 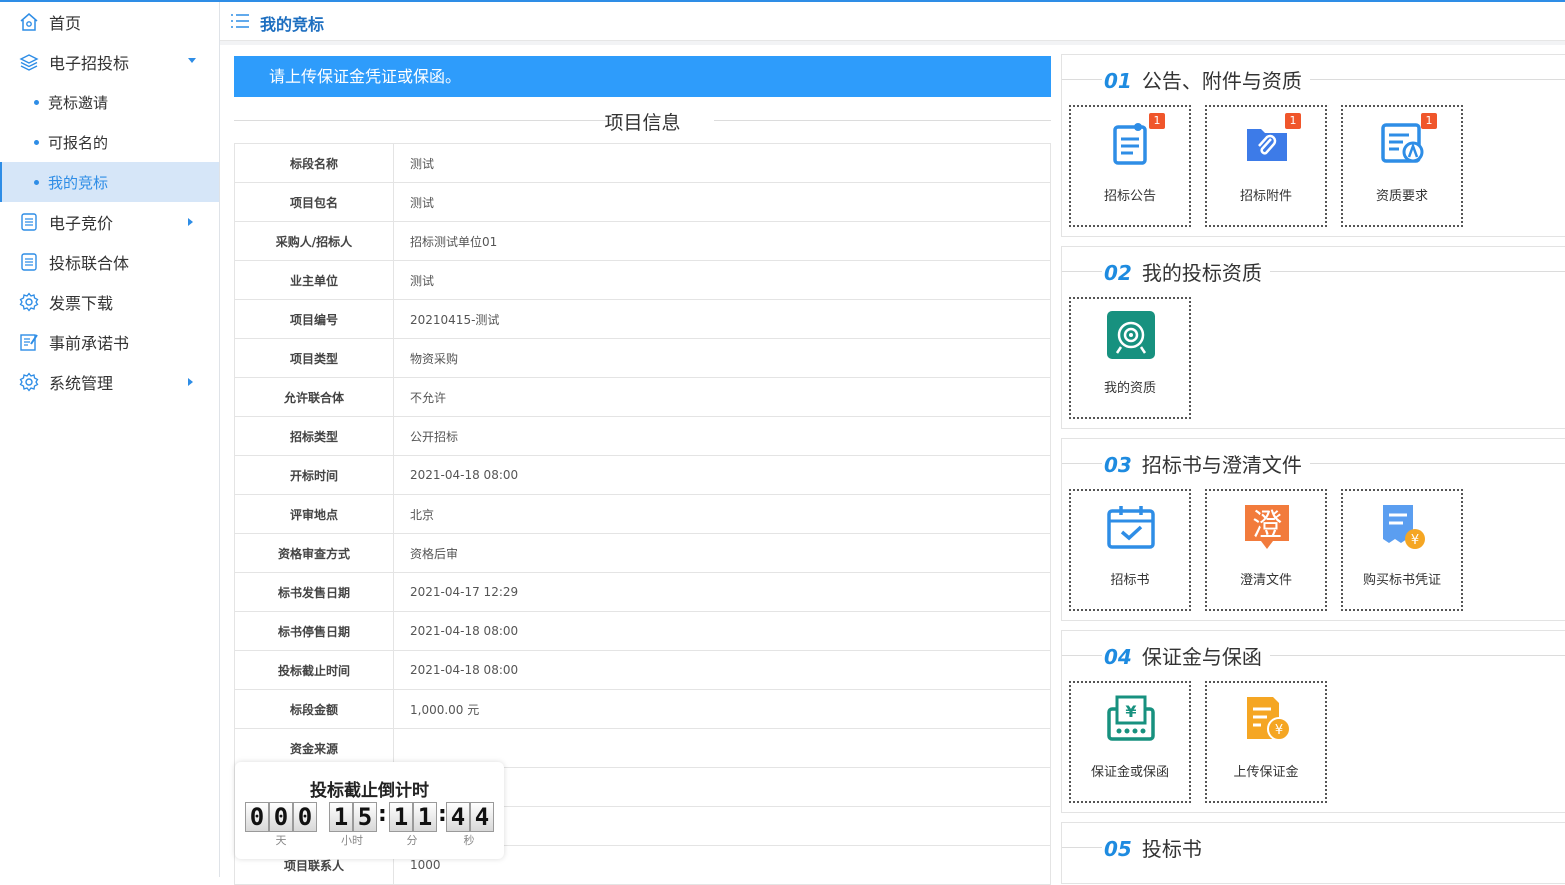 I want to click on sidebar-item-commitment-letter: 事前承诺书, so click(x=109, y=342).